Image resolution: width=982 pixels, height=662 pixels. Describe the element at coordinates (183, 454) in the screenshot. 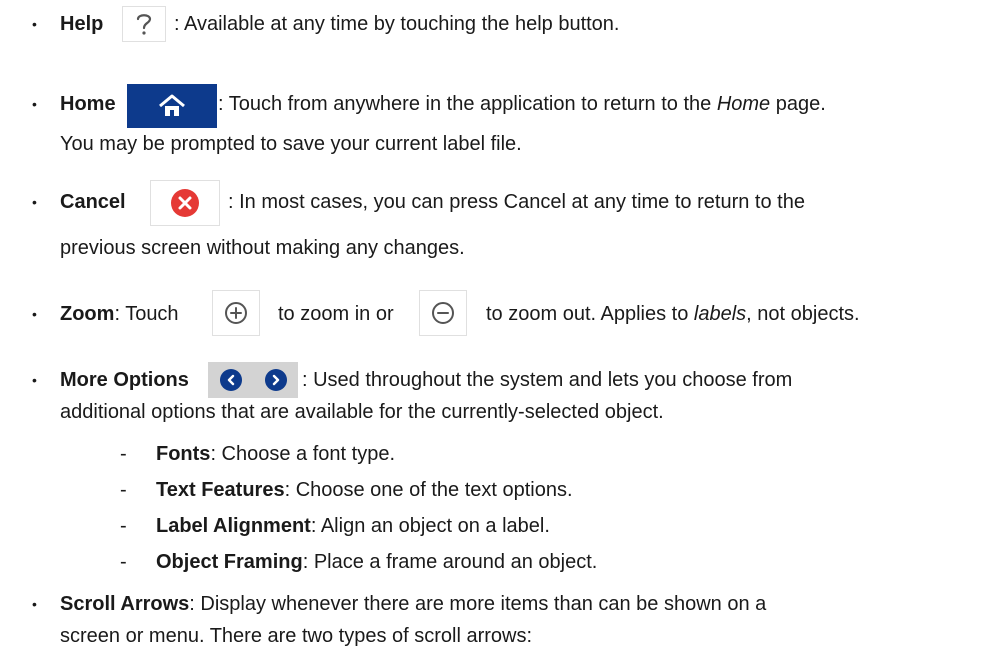

I see `sub-item-label: Fonts` at that location.